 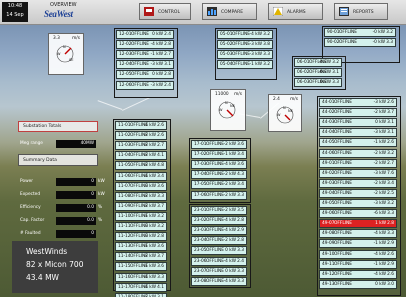 What do you see at coordinates (141, 166) in the screenshot?
I see `turbine-status-row: 11-05 OFFLINE -2 kW 4.8` at bounding box center [141, 166].